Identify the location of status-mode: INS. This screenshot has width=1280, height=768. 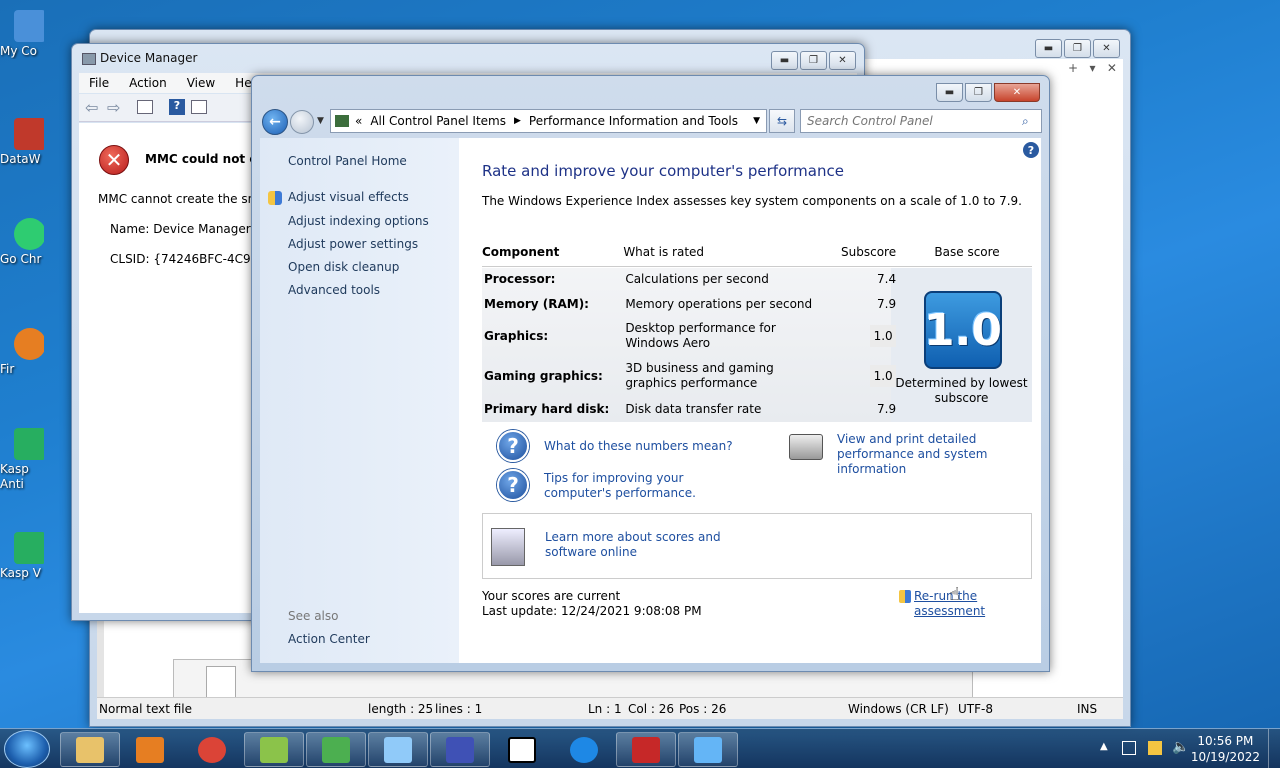
(1087, 709).